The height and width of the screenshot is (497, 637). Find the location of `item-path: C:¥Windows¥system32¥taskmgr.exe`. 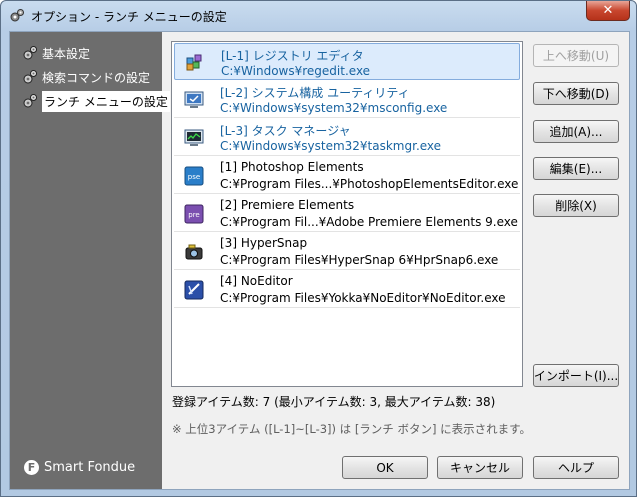

item-path: C:¥Windows¥system32¥taskmgr.exe is located at coordinates (331, 146).